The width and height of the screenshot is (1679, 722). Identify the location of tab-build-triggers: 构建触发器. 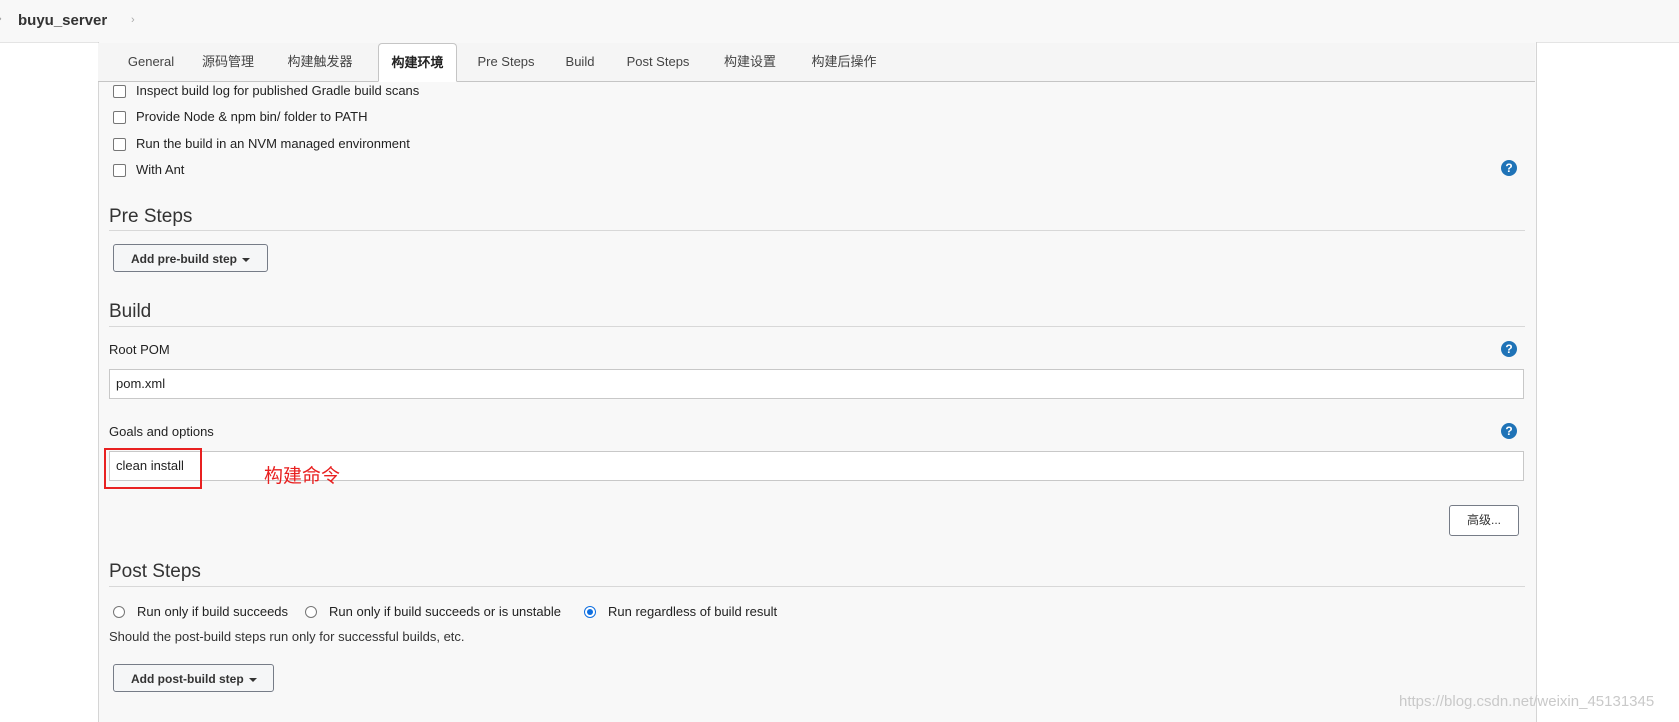
(320, 61).